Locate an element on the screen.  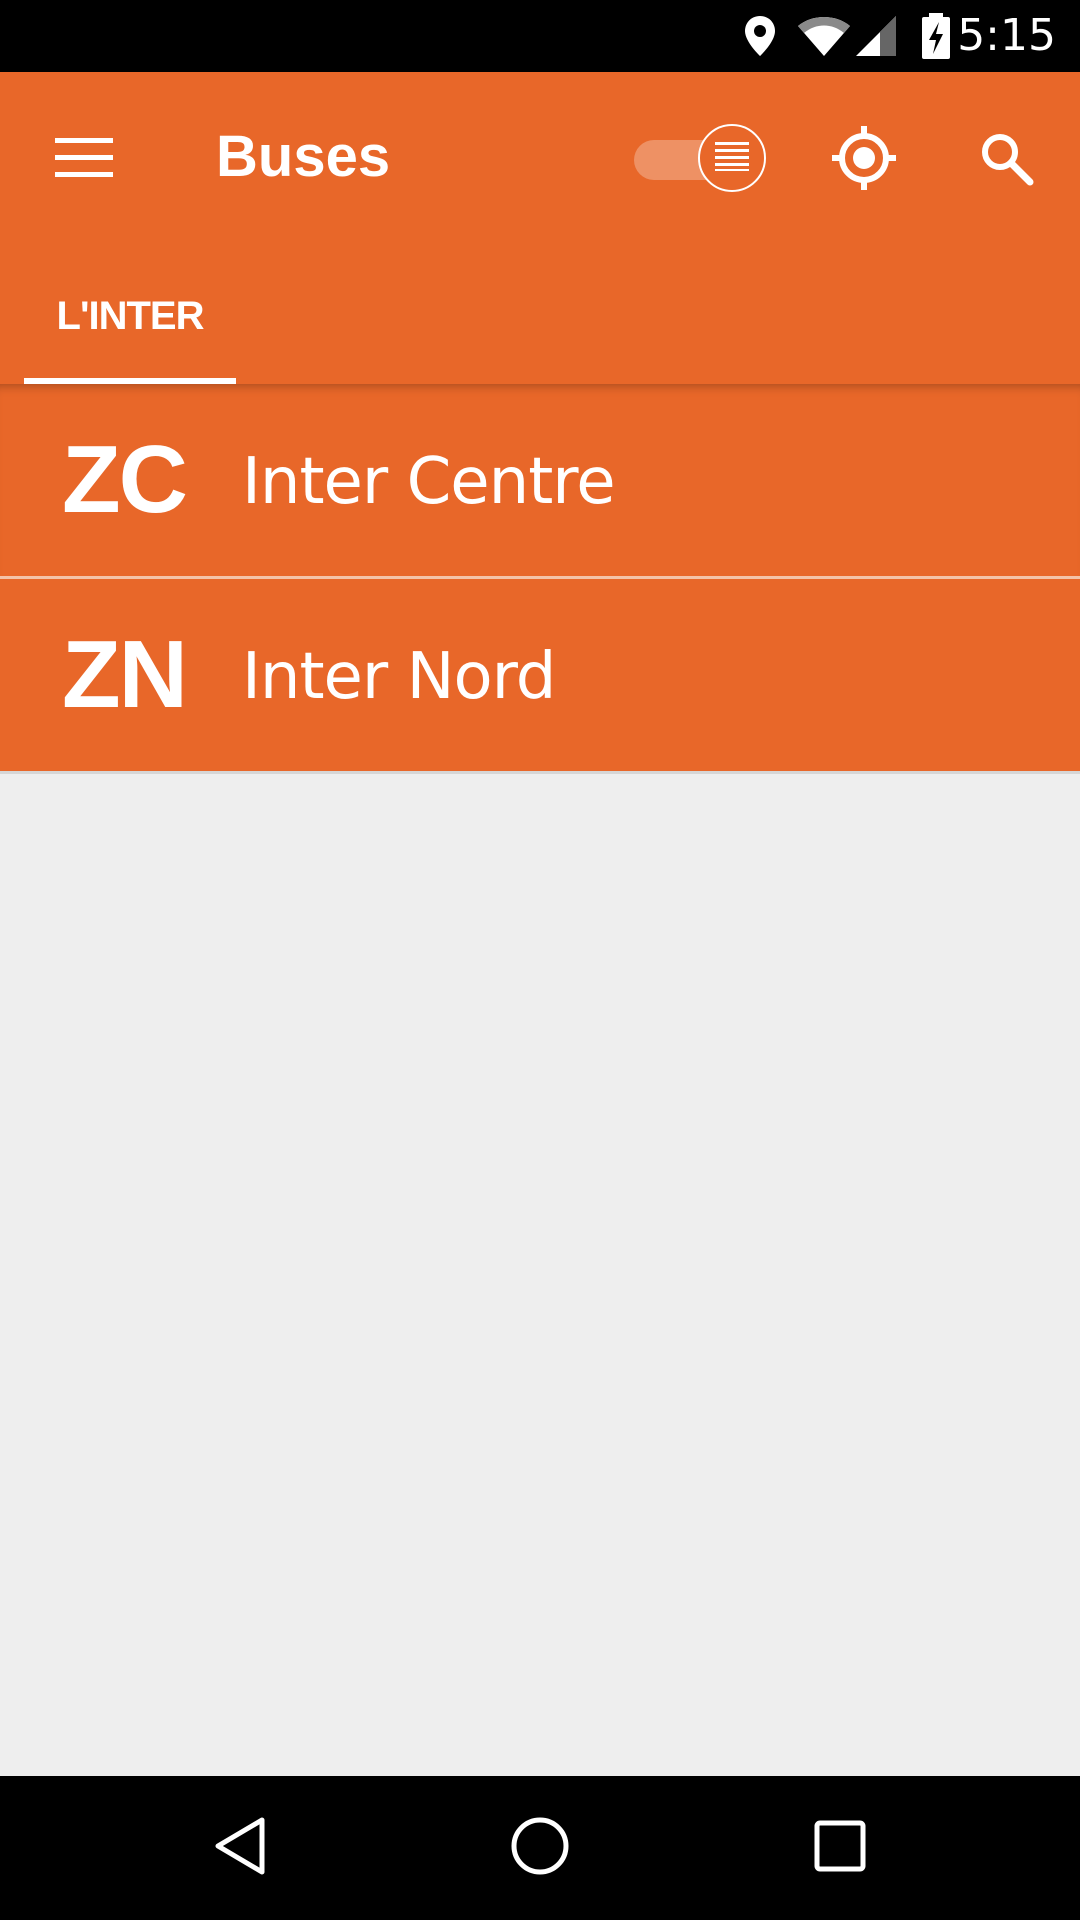
list-icon is located at coordinates (732, 158).